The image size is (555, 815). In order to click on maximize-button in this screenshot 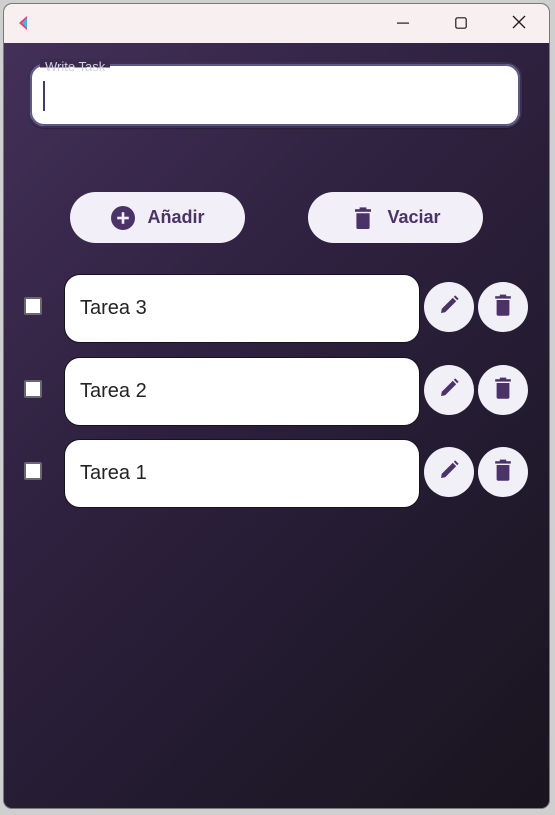, I will do `click(461, 23)`.